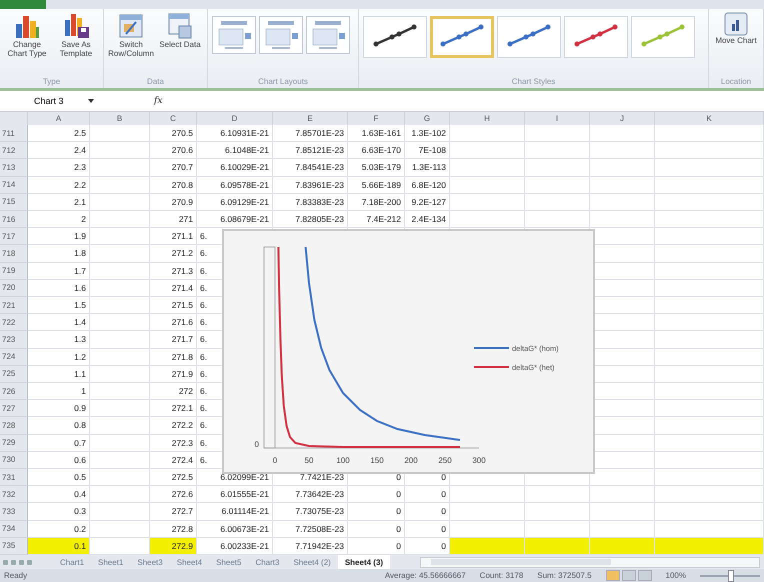  What do you see at coordinates (59, 323) in the screenshot?
I see `table-cell: 1.4` at bounding box center [59, 323].